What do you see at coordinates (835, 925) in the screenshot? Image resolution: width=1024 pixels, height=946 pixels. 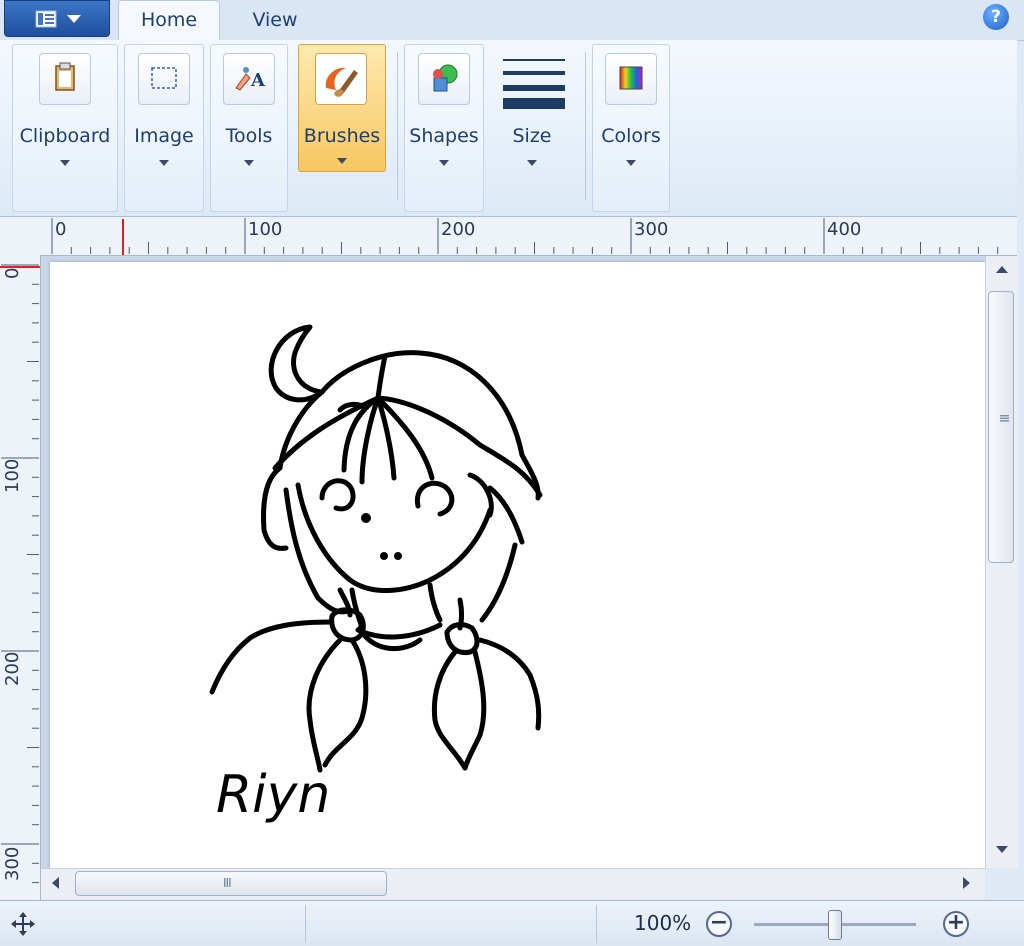 I see `zoom-slider-thumb` at bounding box center [835, 925].